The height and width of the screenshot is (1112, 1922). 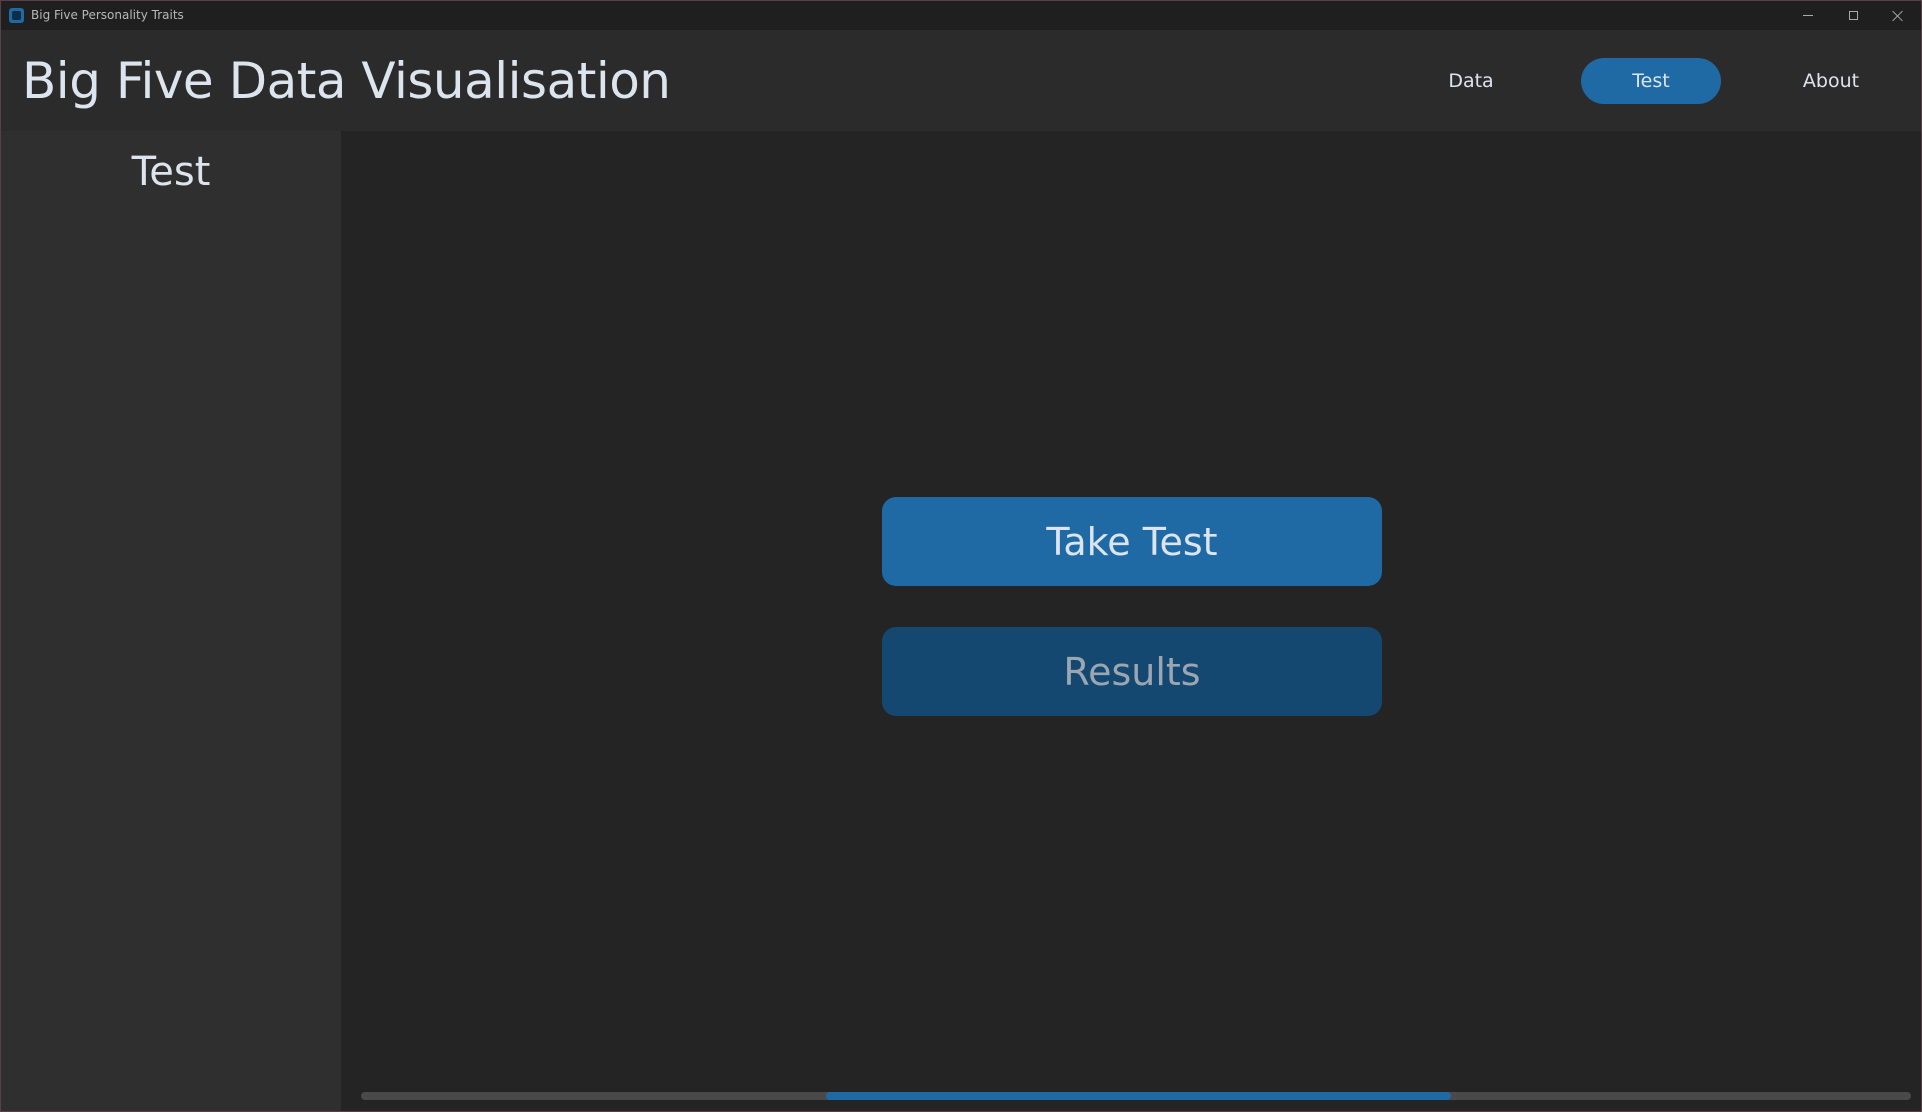 I want to click on nav-data-button: Data, so click(x=1471, y=81).